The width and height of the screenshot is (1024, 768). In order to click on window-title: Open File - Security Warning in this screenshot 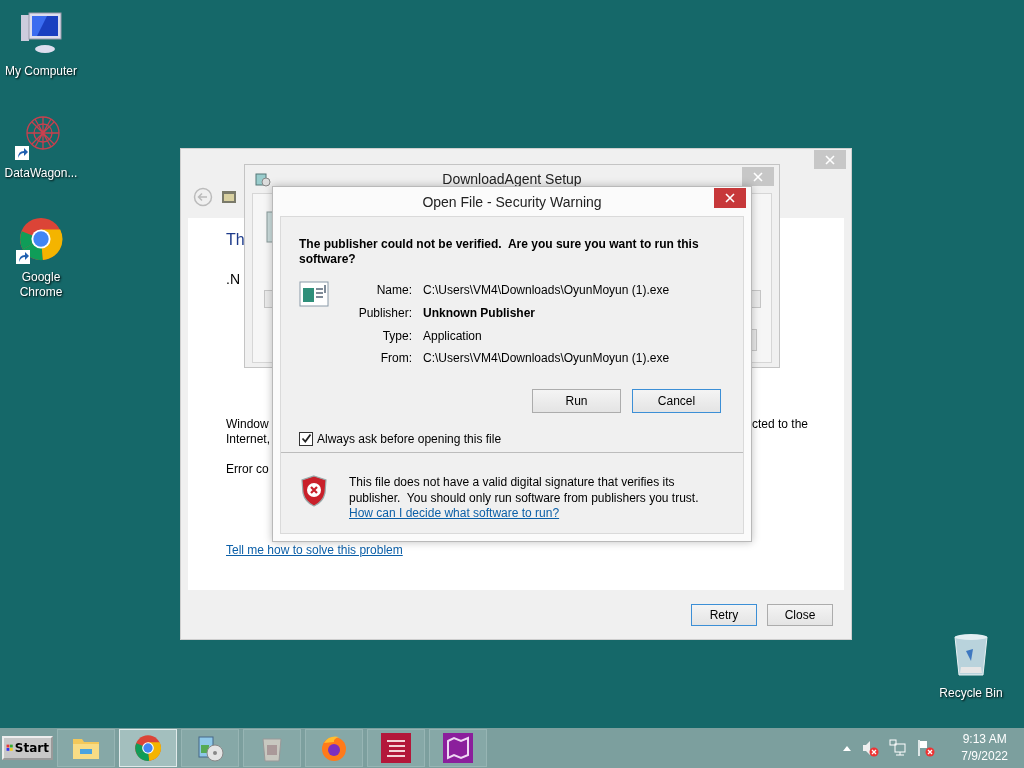, I will do `click(512, 201)`.